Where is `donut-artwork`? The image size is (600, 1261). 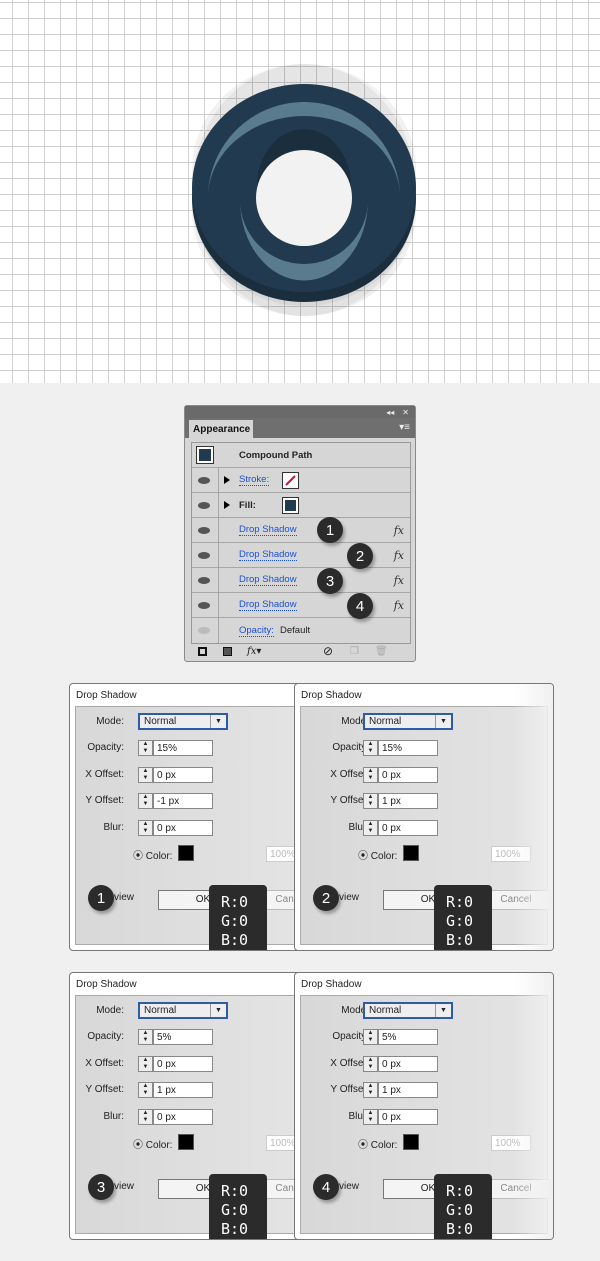
donut-artwork is located at coordinates (304, 190).